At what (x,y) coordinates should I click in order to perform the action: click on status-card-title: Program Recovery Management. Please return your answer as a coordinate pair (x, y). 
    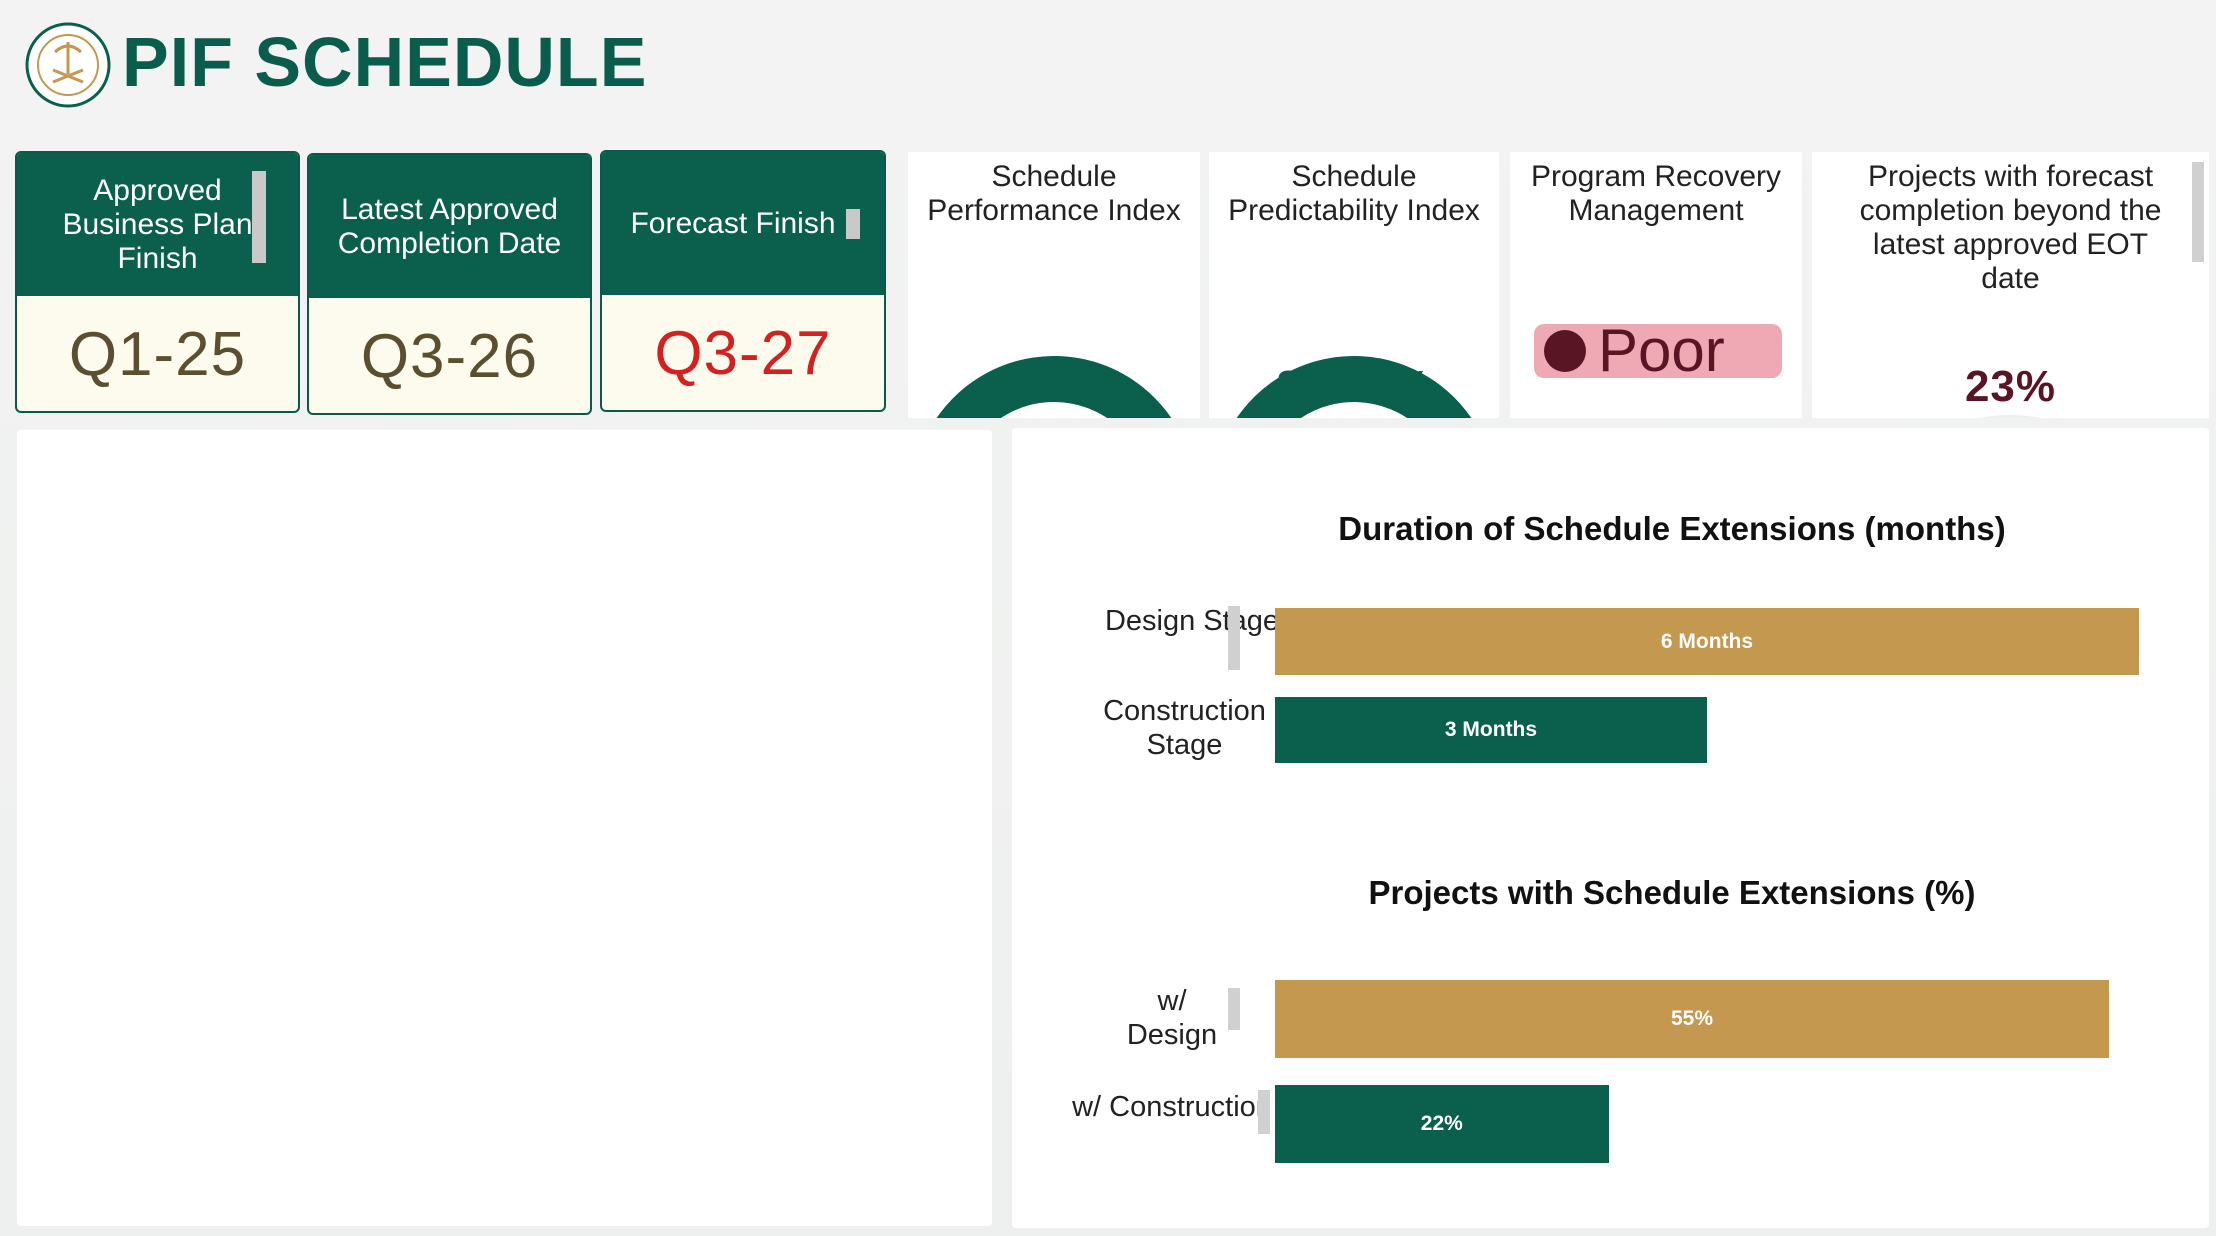
    Looking at the image, I should click on (1656, 193).